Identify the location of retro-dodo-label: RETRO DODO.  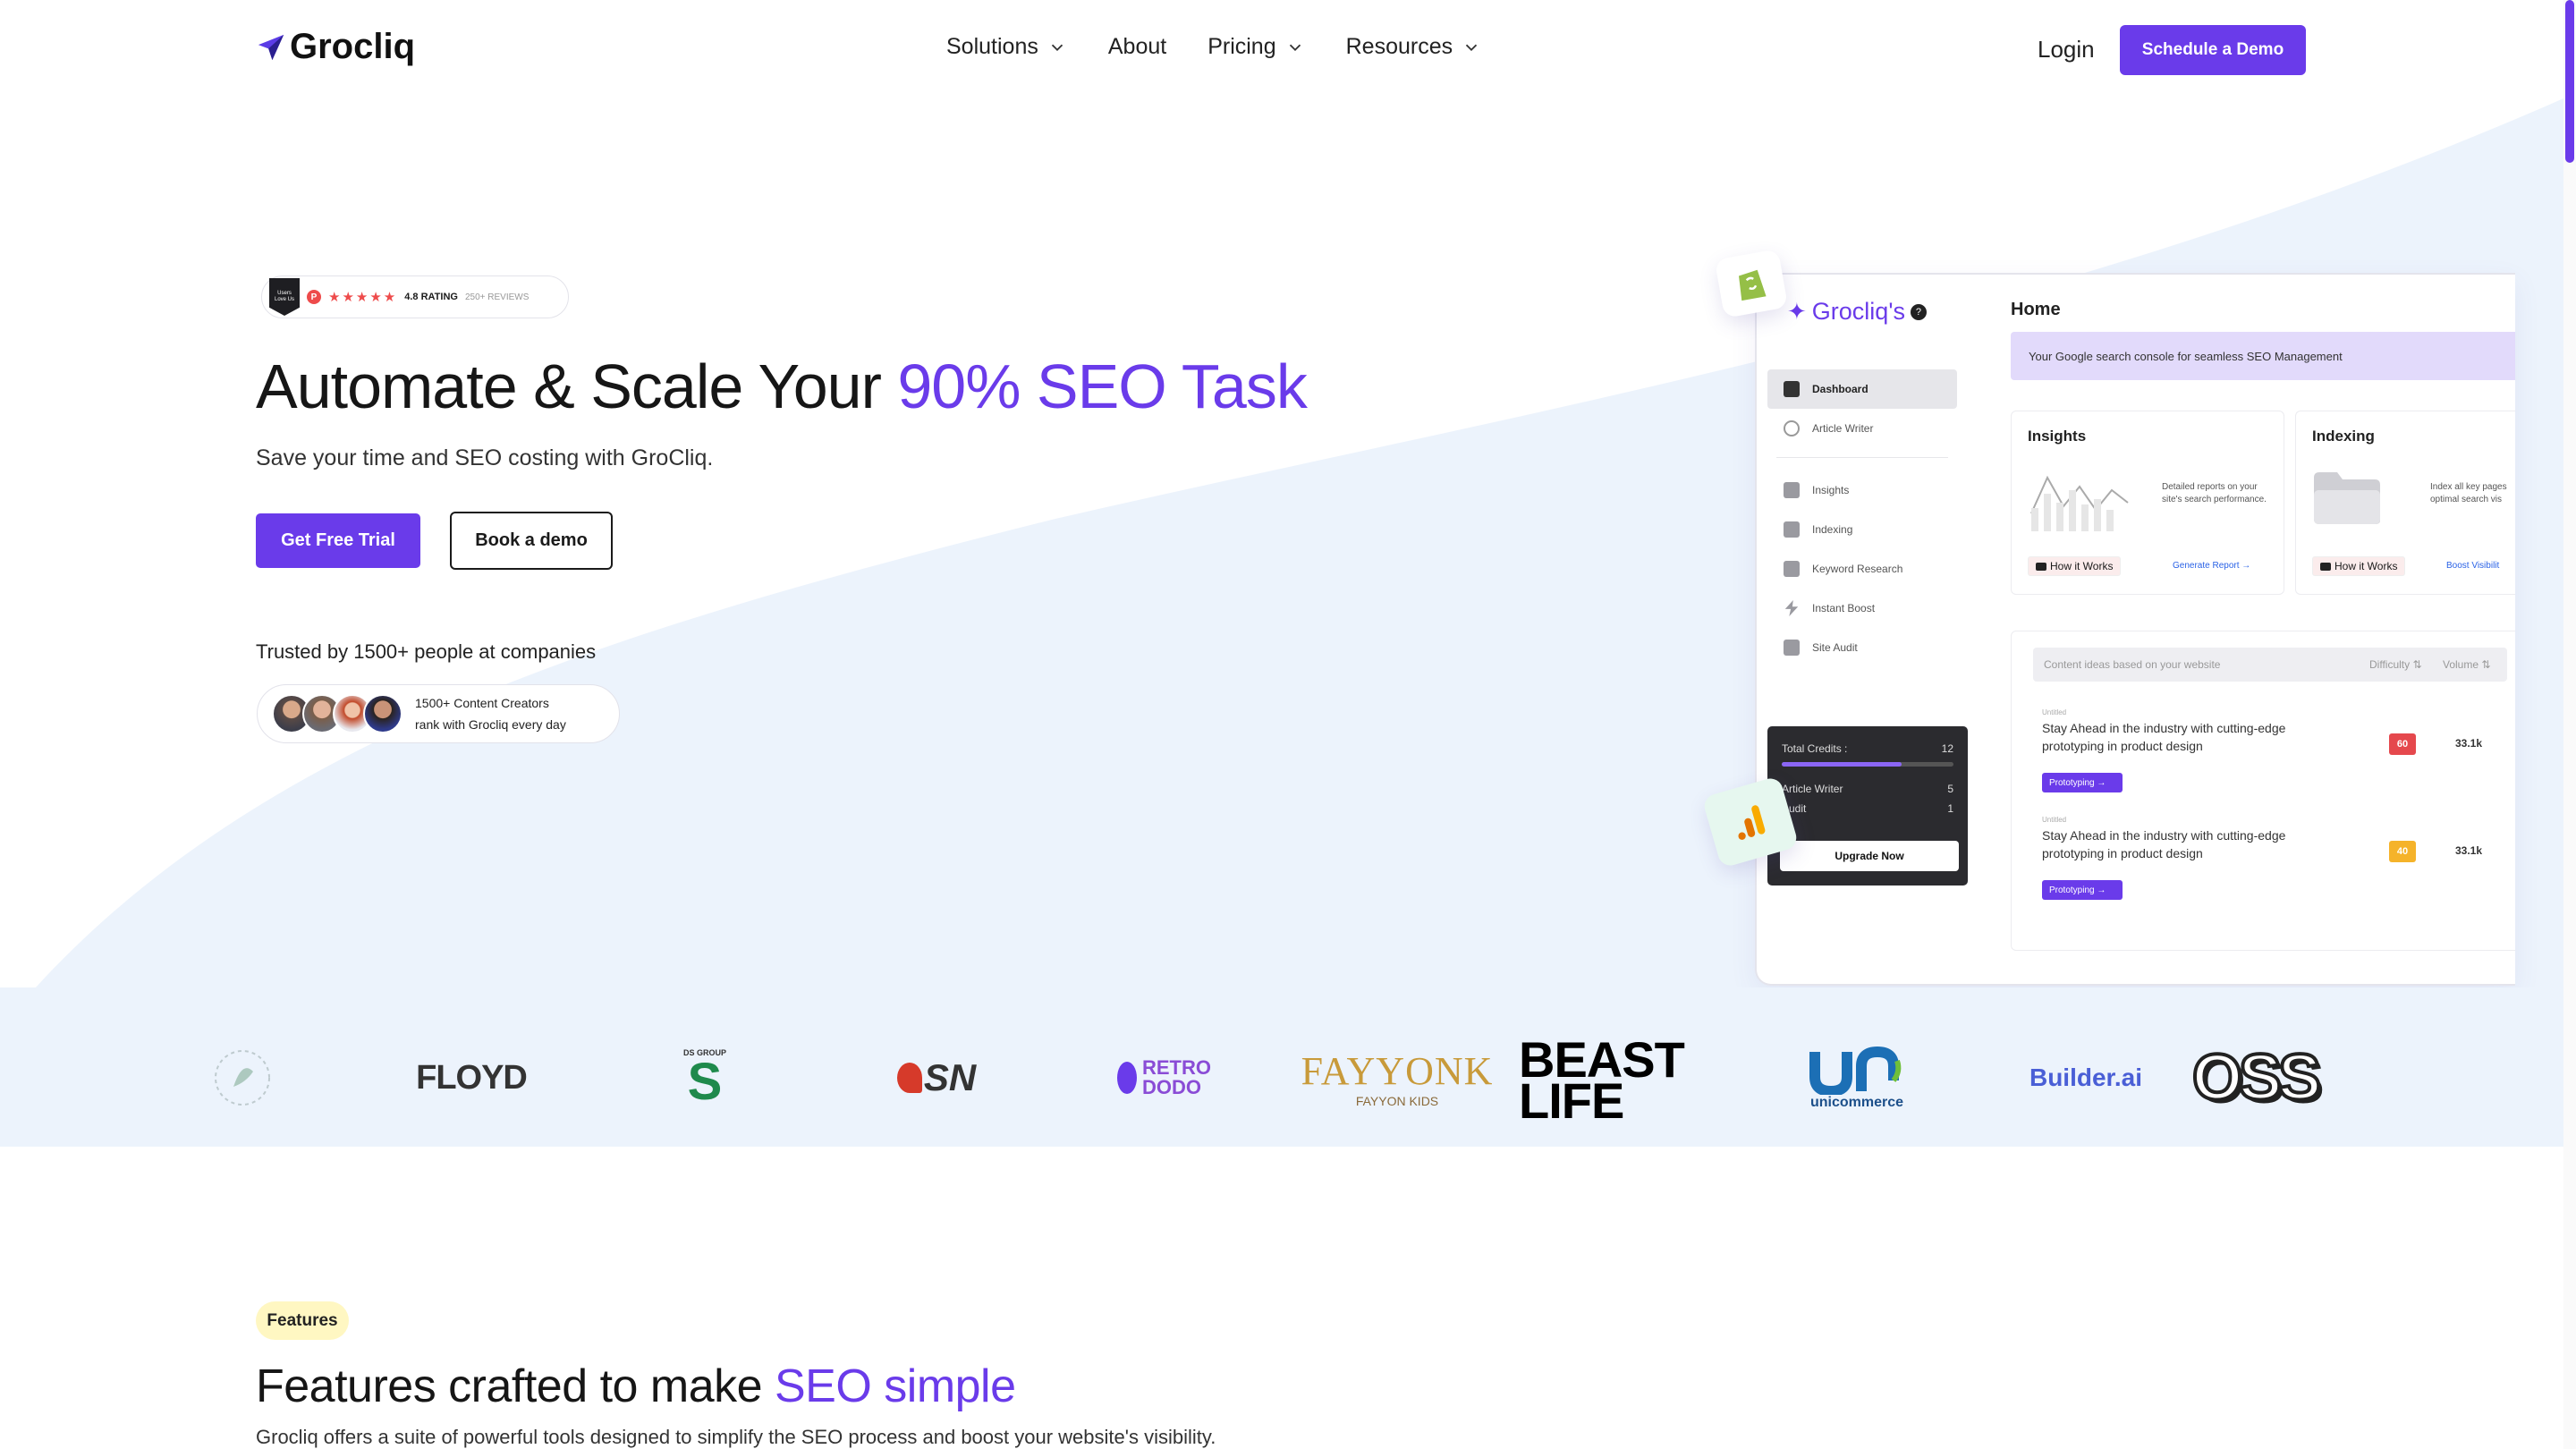
(1176, 1077).